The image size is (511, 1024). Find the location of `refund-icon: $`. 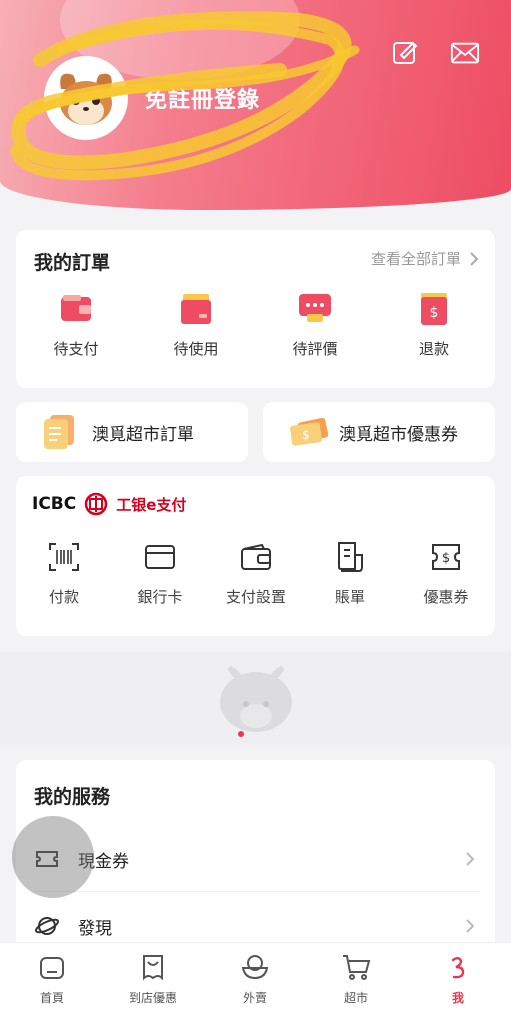

refund-icon: $ is located at coordinates (434, 309).